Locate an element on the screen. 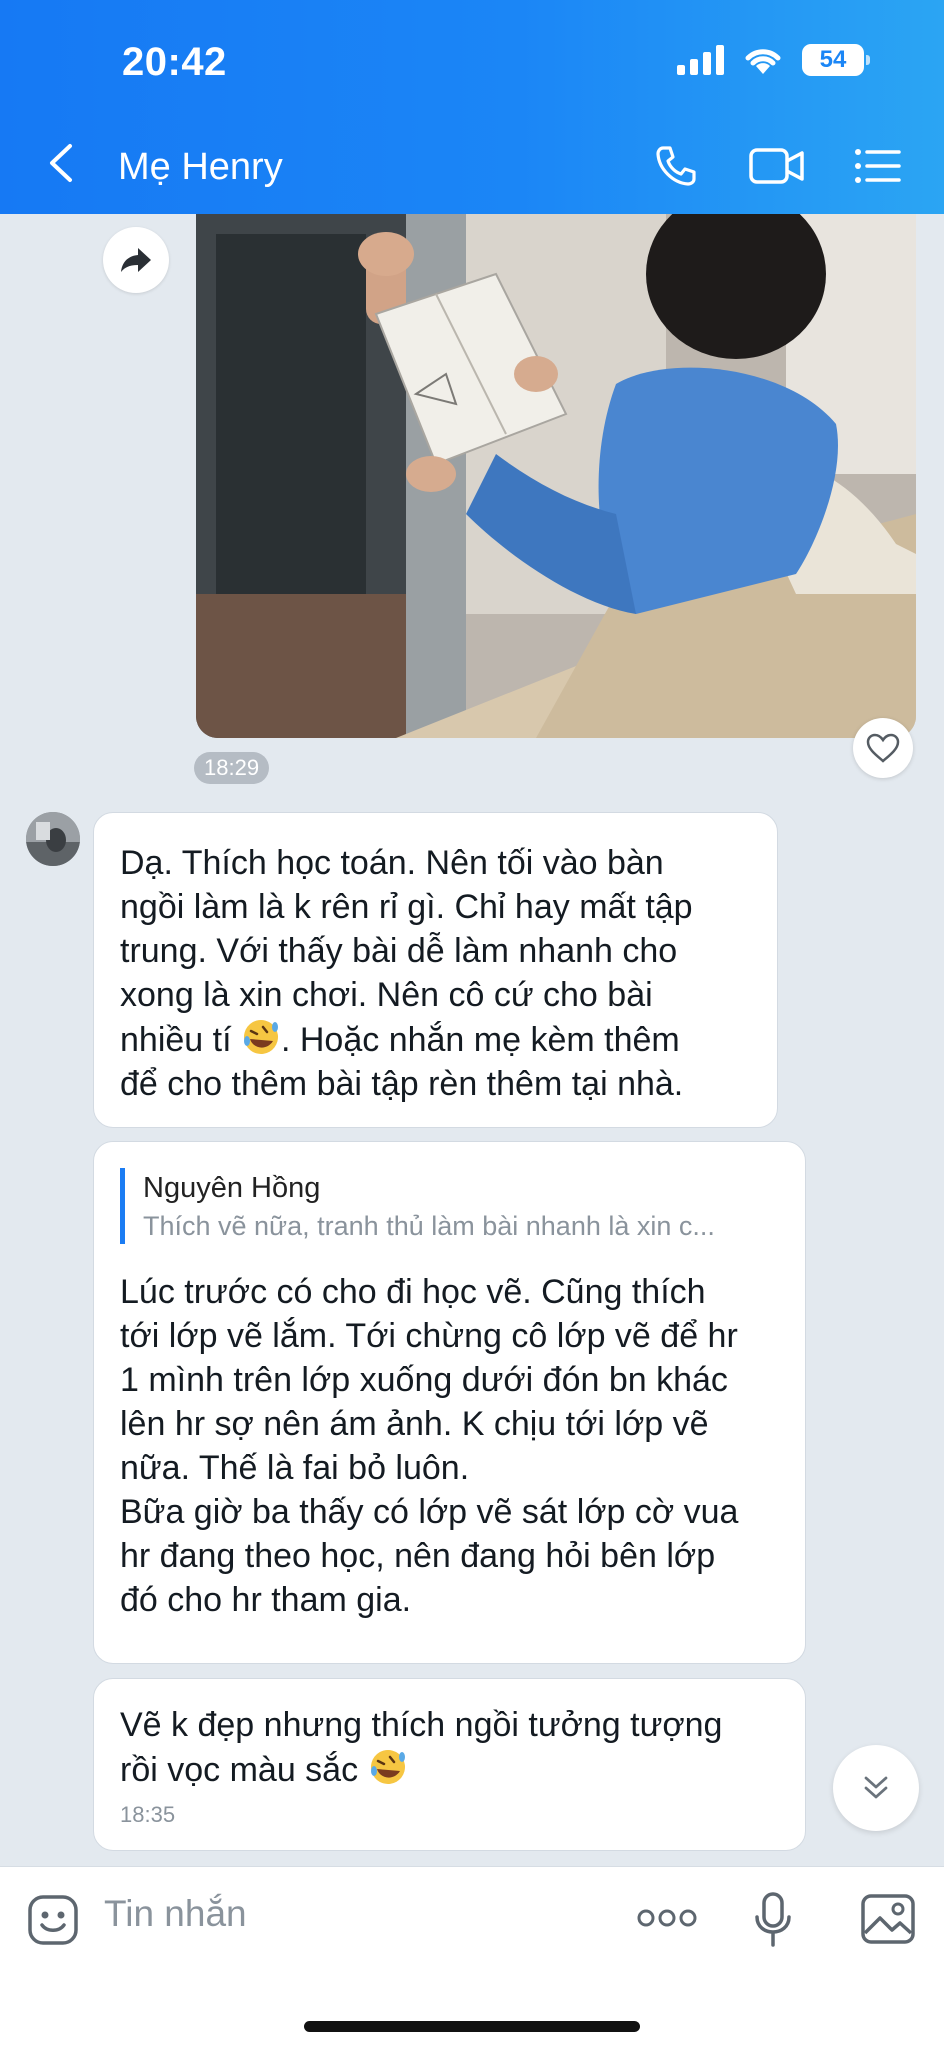 This screenshot has width=944, height=2049. react-button is located at coordinates (883, 748).